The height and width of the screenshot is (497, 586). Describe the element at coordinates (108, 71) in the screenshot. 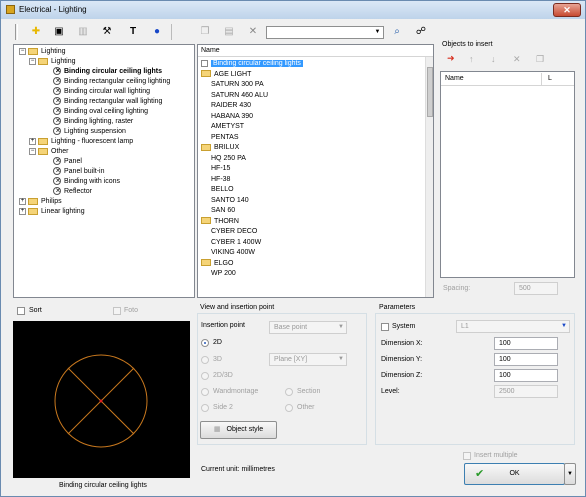

I see `tree-item-selected: Binding circular ceiling lights` at that location.